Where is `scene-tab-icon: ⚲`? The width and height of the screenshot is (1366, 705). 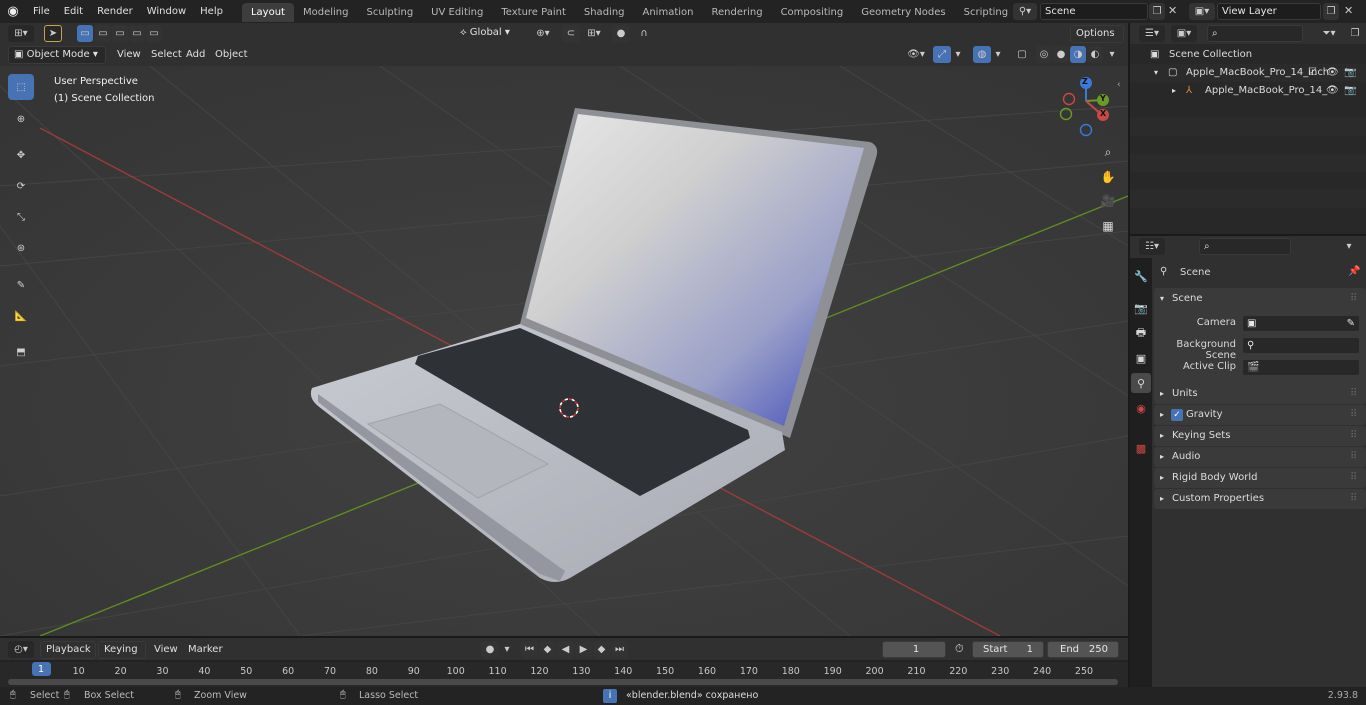 scene-tab-icon: ⚲ is located at coordinates (1141, 383).